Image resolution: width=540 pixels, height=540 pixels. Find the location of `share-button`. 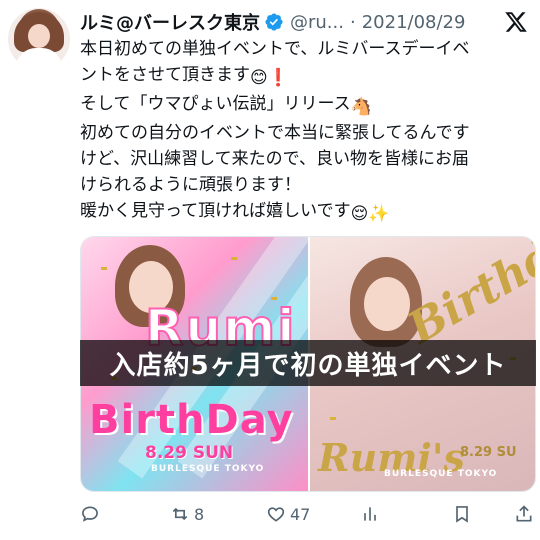

share-button is located at coordinates (524, 514).